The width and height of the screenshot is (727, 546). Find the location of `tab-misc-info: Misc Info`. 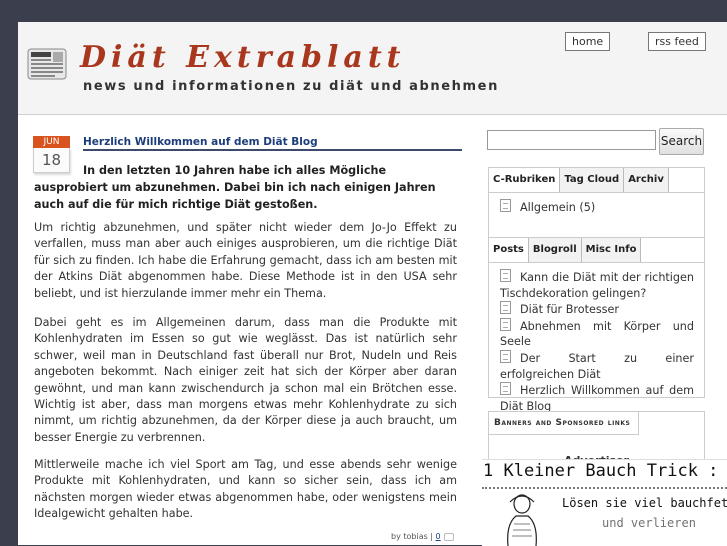

tab-misc-info: Misc Info is located at coordinates (611, 250).